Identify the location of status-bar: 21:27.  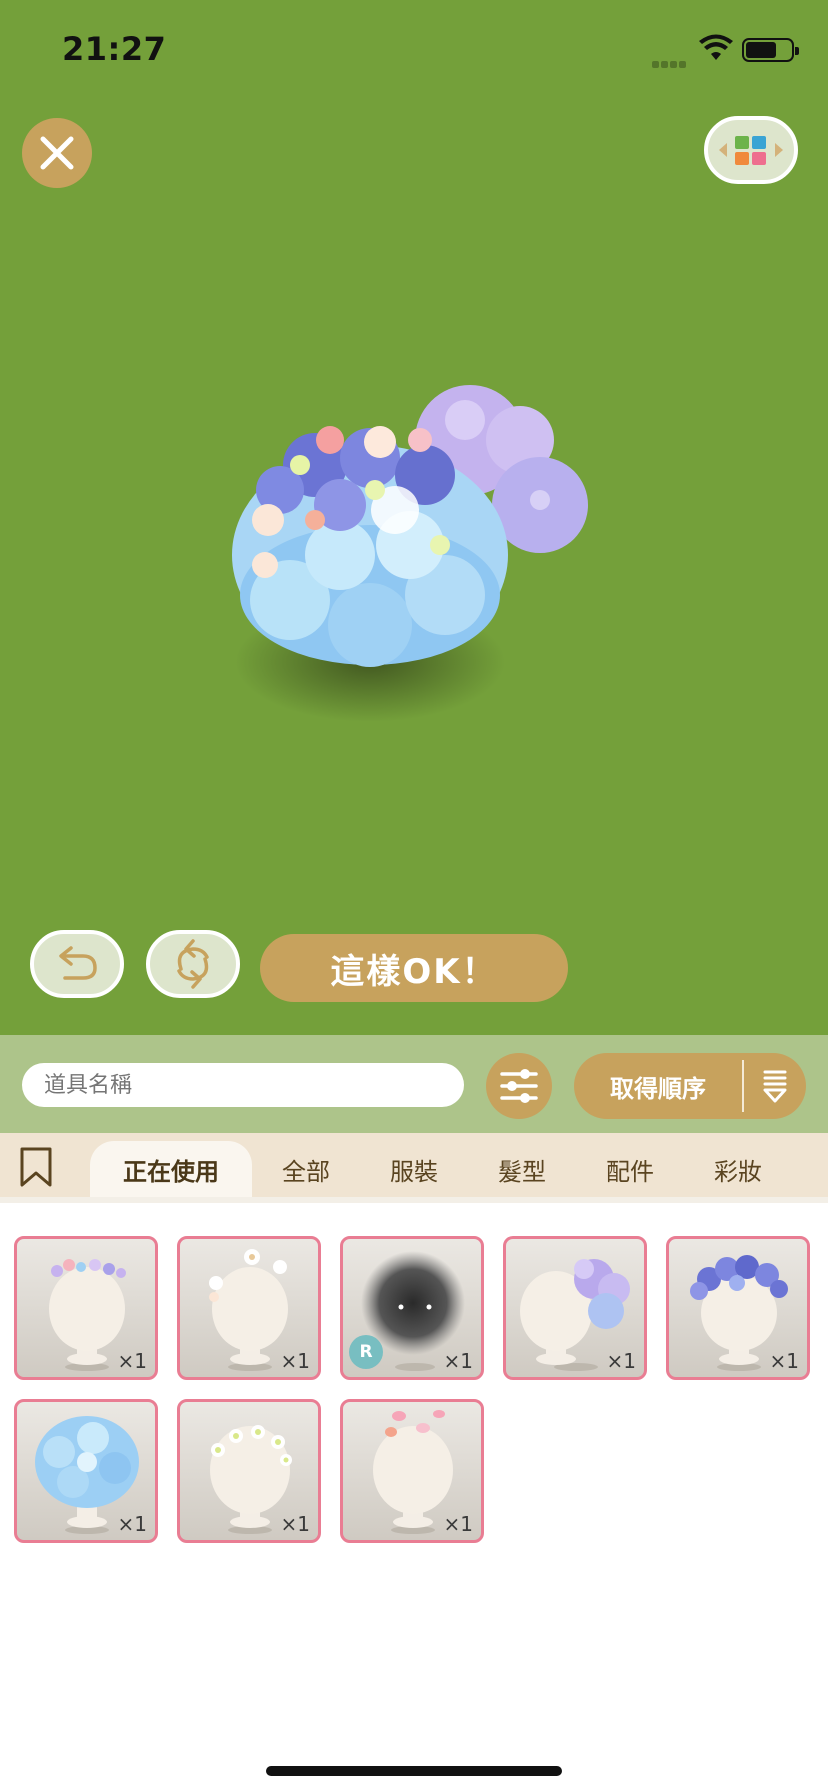
(414, 50).